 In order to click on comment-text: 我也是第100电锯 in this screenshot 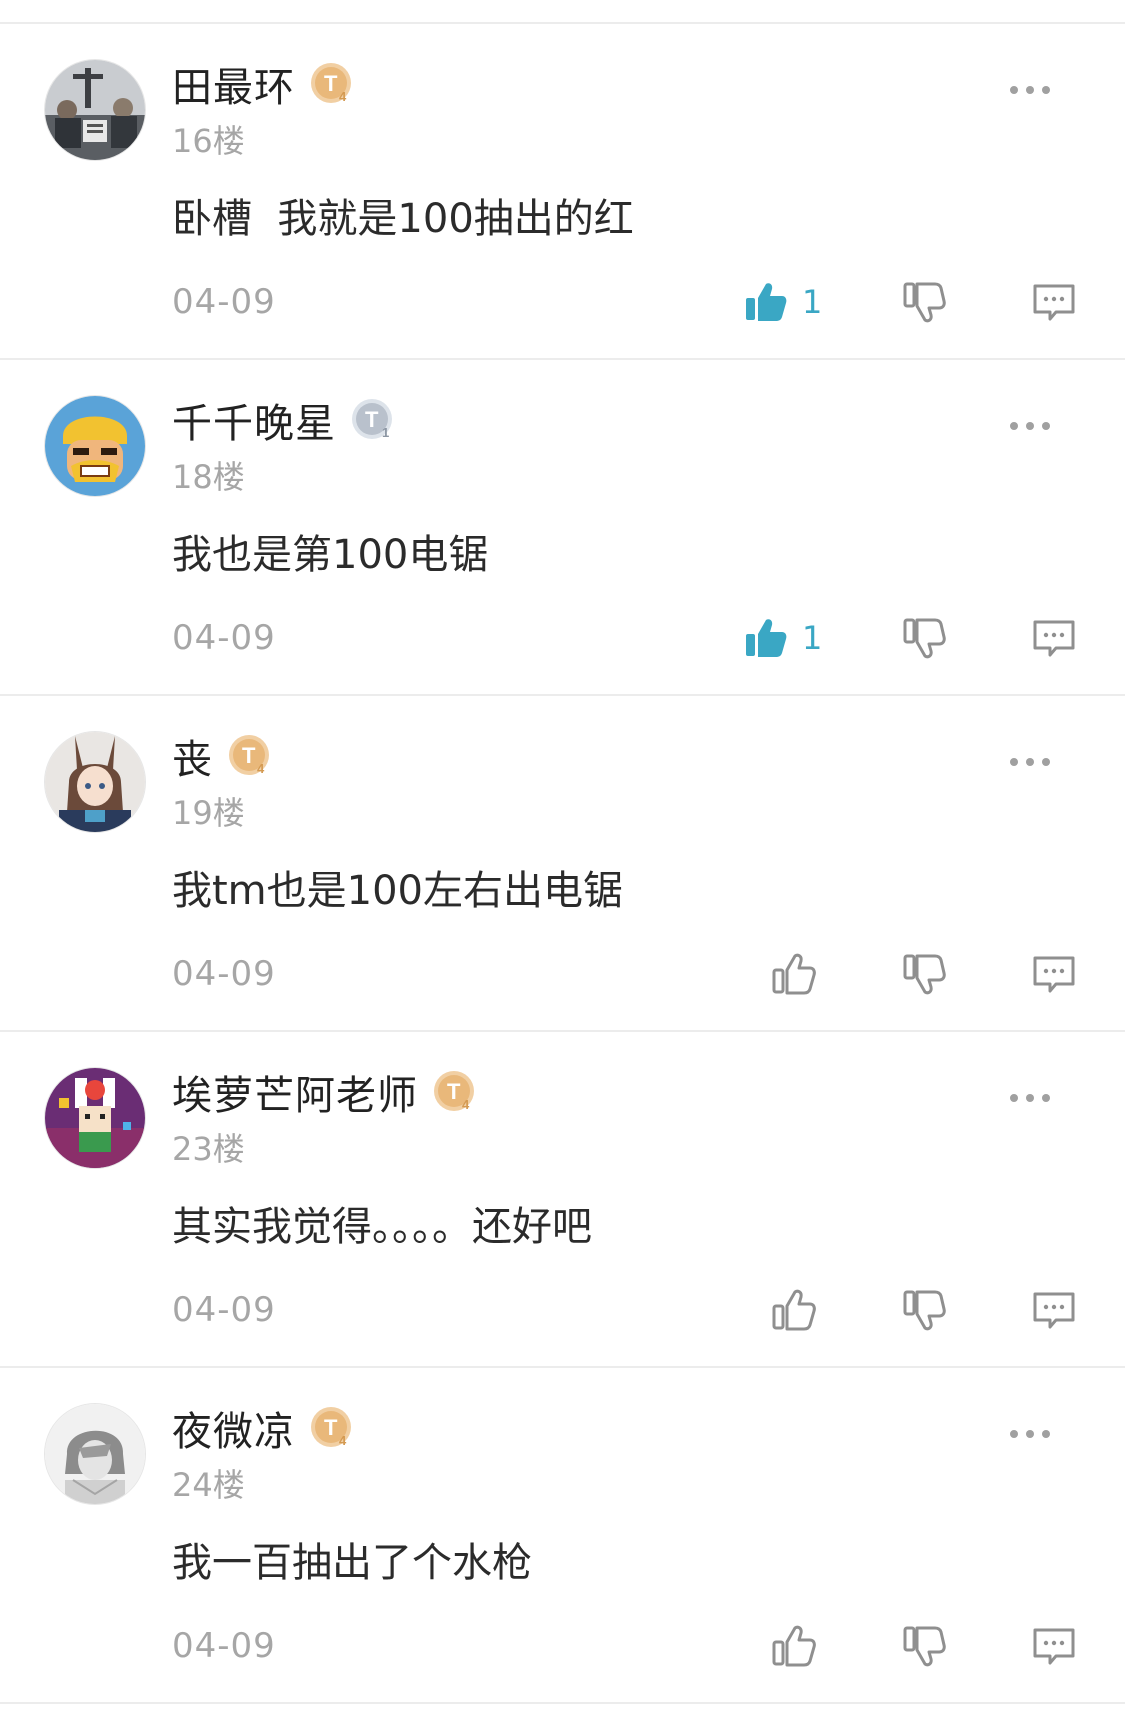, I will do `click(330, 555)`.